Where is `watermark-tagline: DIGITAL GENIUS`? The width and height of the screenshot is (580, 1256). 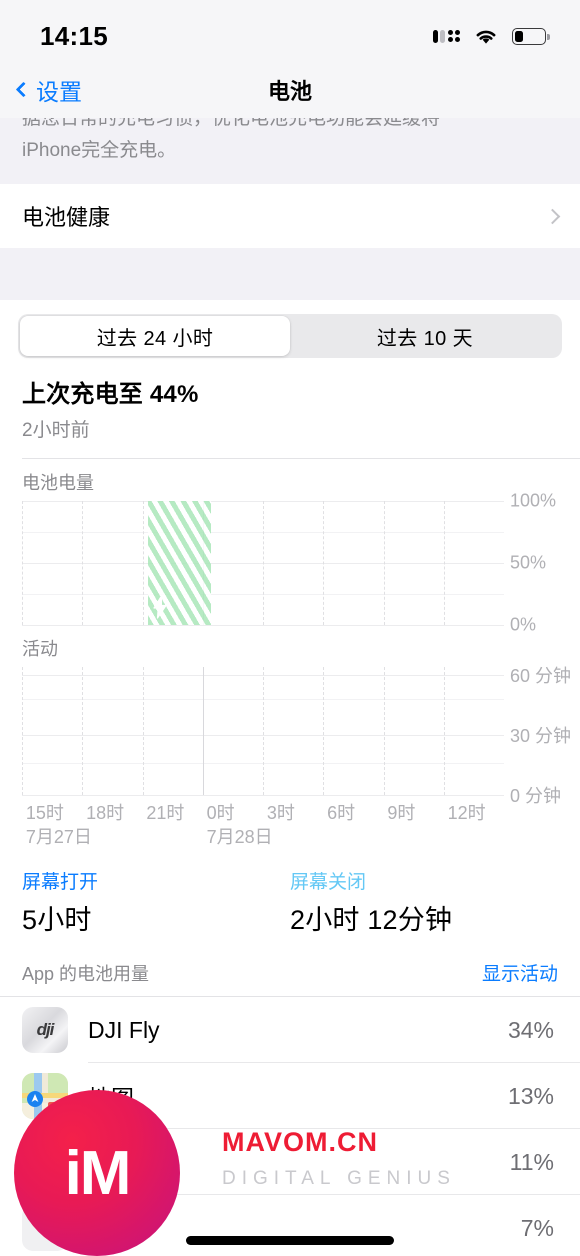
watermark-tagline: DIGITAL GENIUS is located at coordinates (339, 1178).